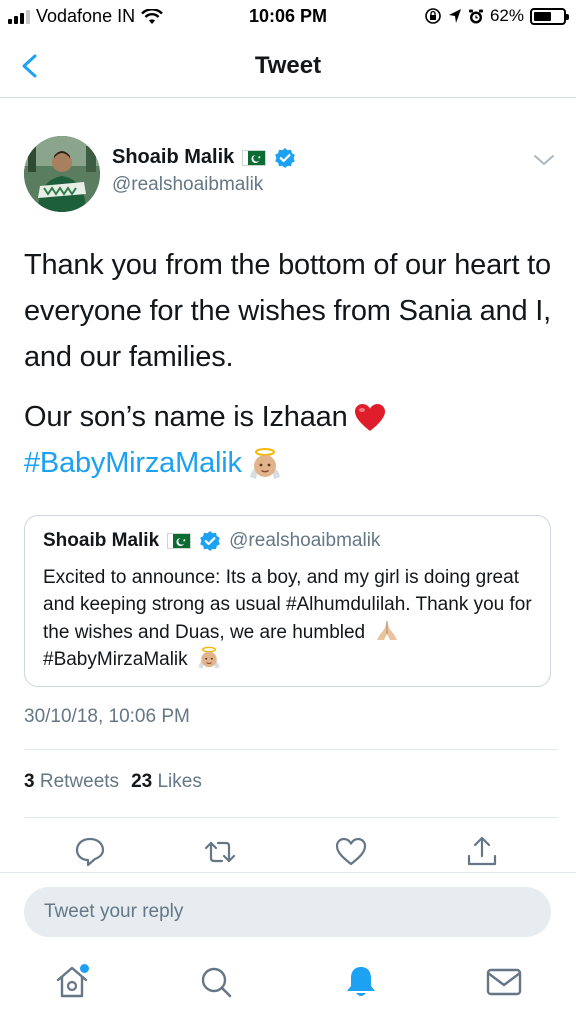  I want to click on red-heart-emoji-icon, so click(369, 418).